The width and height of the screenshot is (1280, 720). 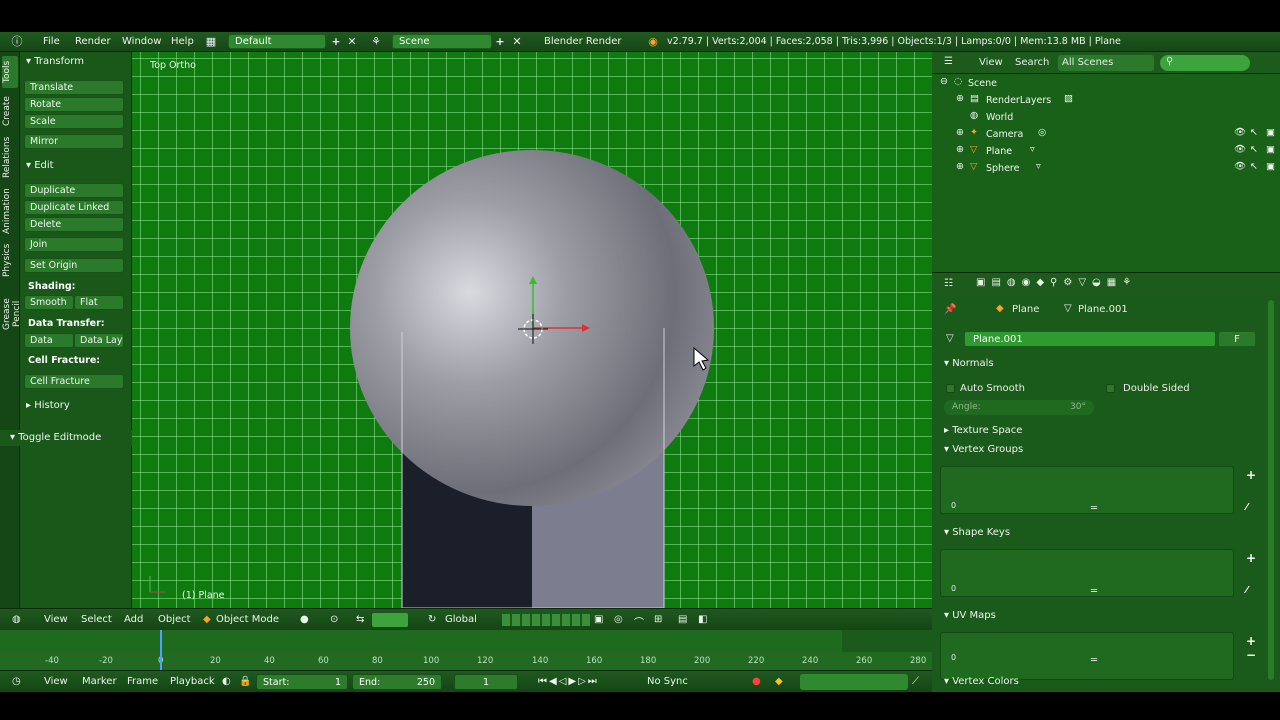 I want to click on remove-scene-icon: ✕, so click(x=517, y=42).